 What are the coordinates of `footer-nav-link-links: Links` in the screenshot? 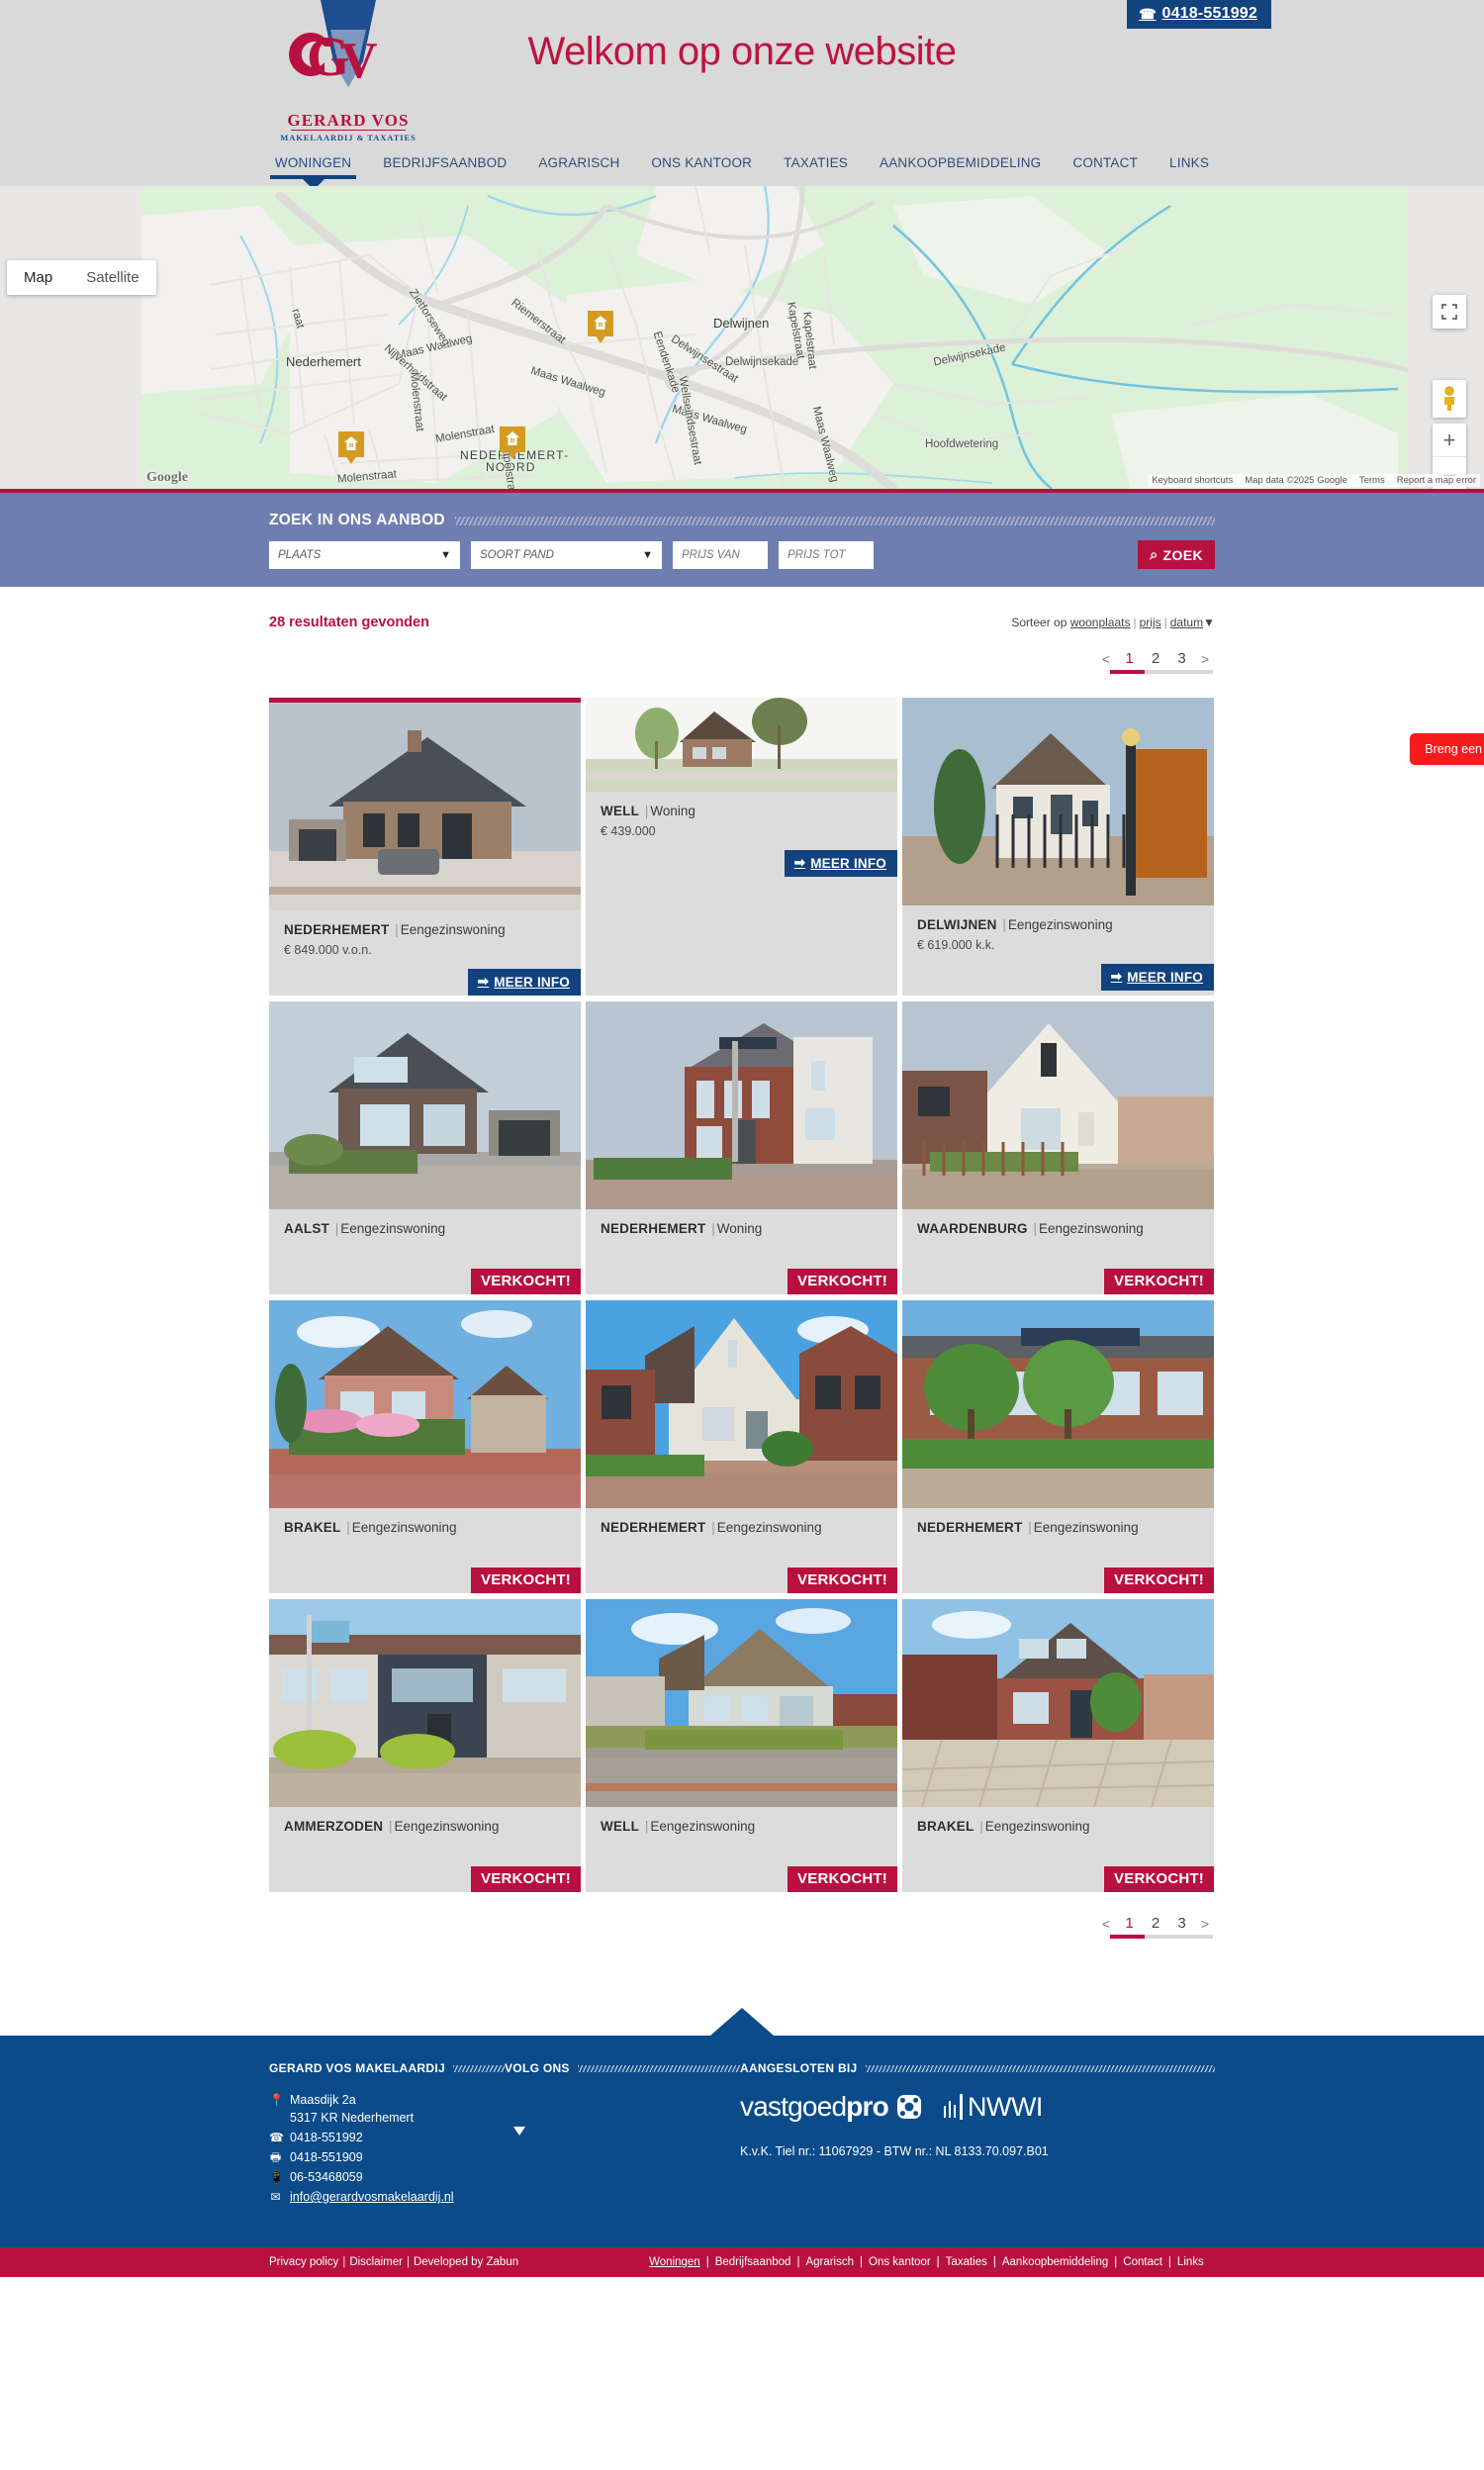 It's located at (1190, 2262).